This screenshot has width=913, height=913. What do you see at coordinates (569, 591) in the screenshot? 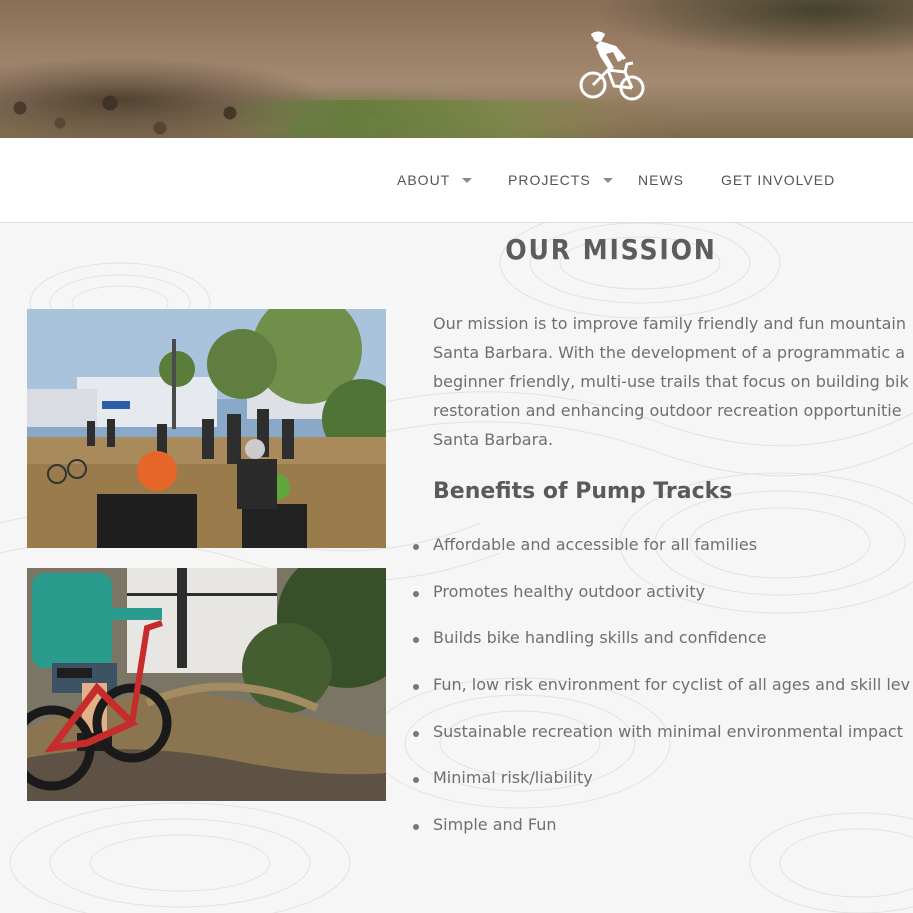
I see `benefit-text: Promotes healthy outdoor activity` at bounding box center [569, 591].